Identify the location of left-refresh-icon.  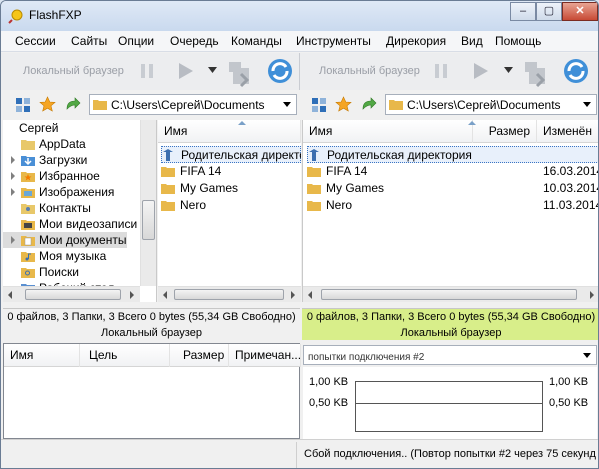
(280, 71).